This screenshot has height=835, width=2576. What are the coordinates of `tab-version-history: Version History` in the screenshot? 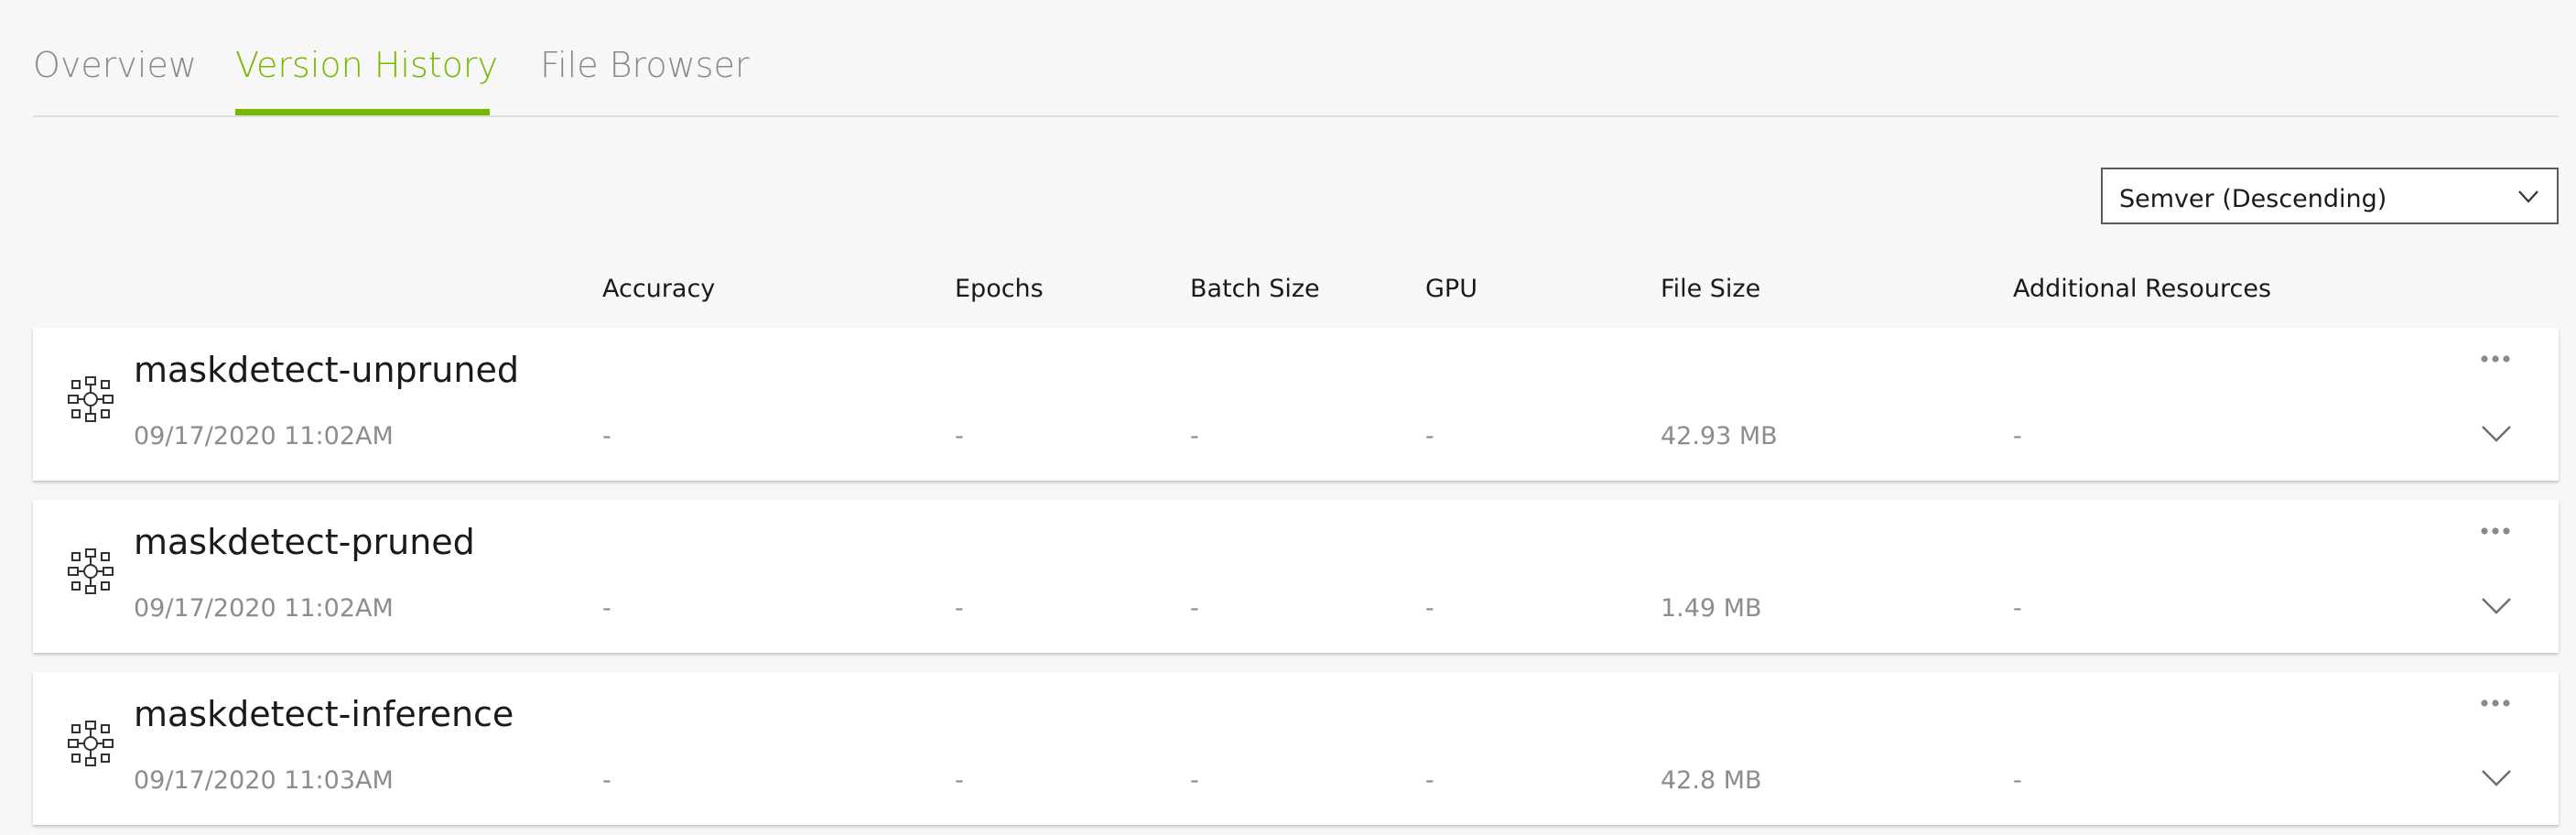 It's located at (367, 65).